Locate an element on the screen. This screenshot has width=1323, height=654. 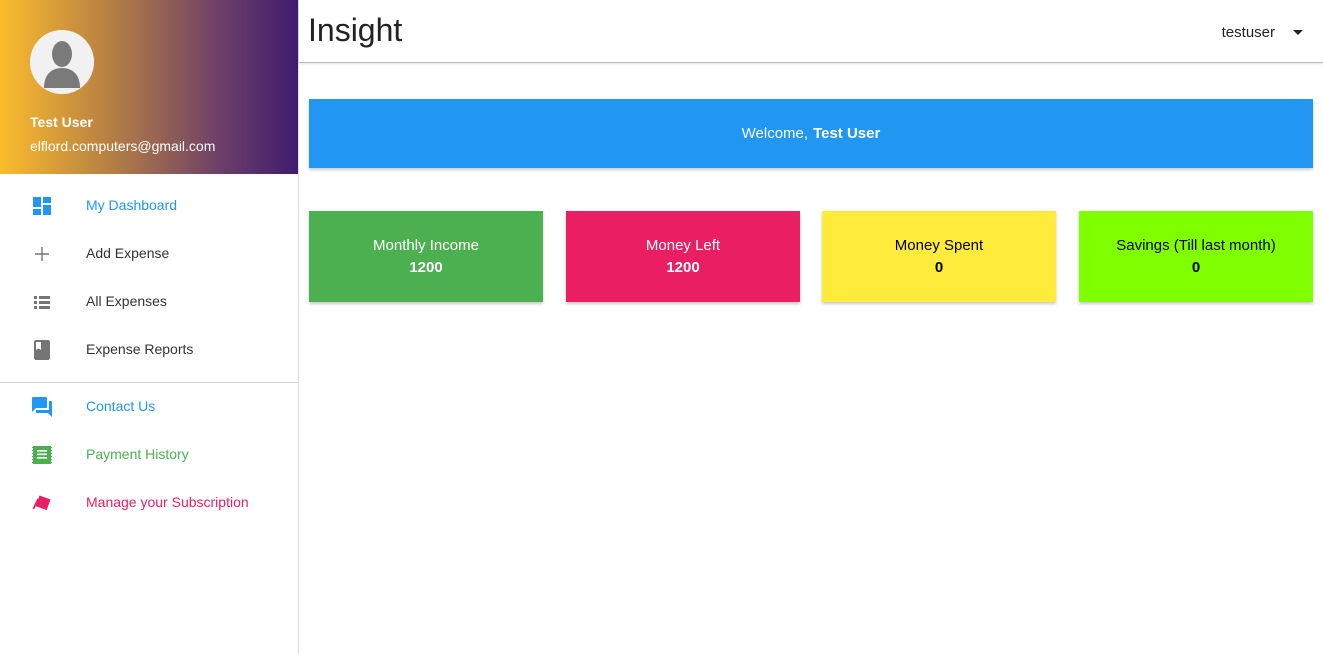
cards-icon is located at coordinates (42, 503).